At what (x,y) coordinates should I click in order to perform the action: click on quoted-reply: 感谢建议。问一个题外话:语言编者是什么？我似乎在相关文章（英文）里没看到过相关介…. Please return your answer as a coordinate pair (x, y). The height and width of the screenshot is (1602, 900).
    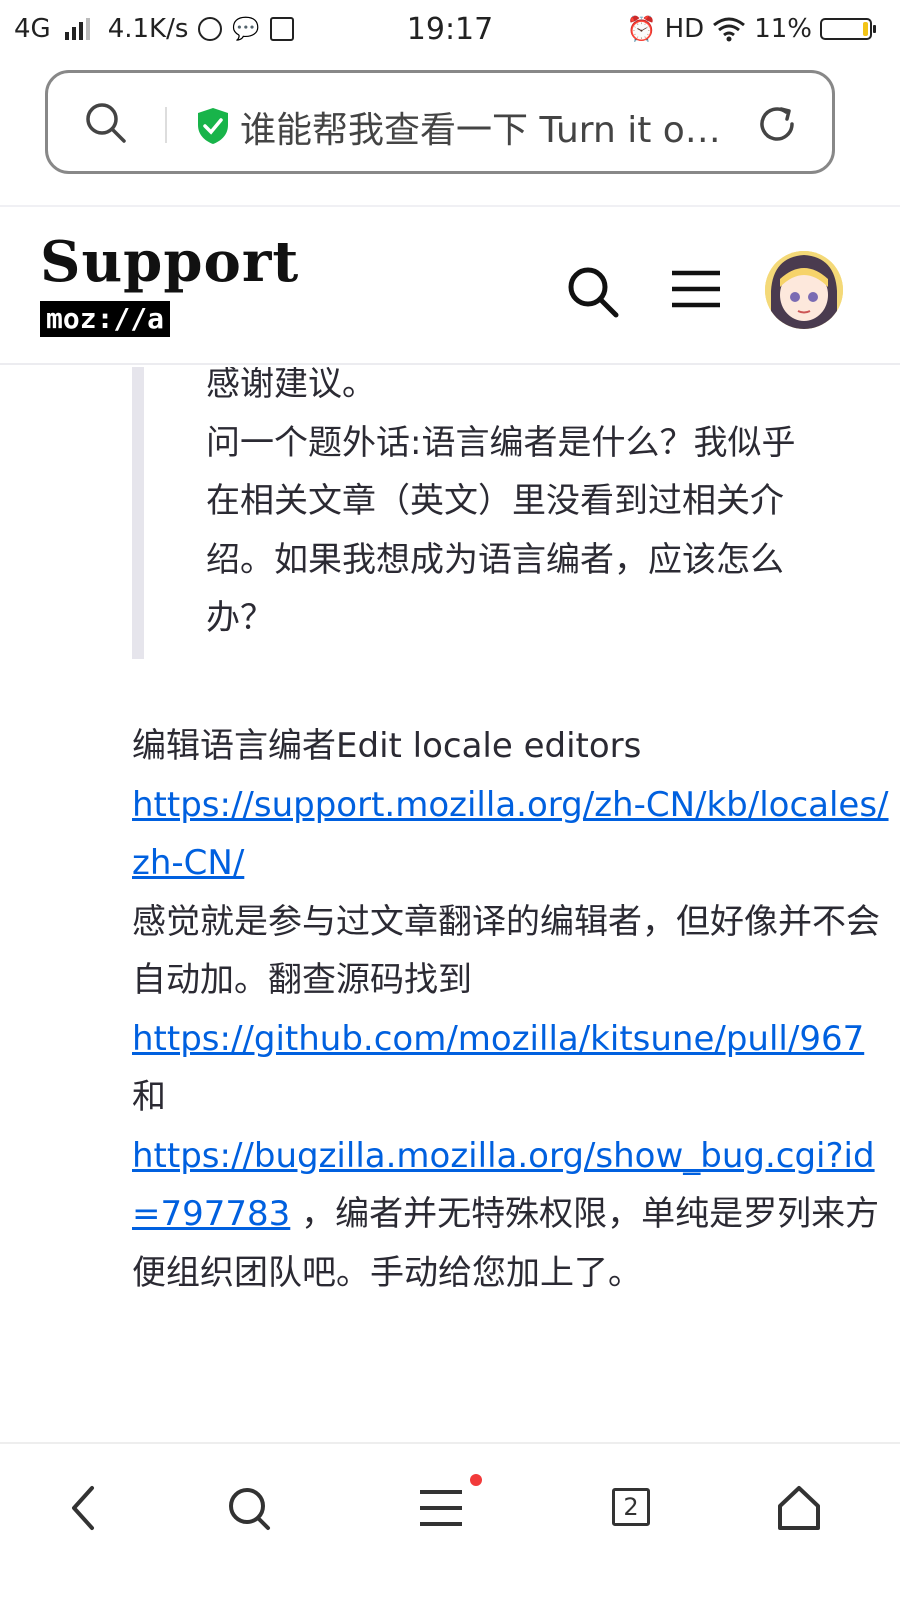
    Looking at the image, I should click on (478, 513).